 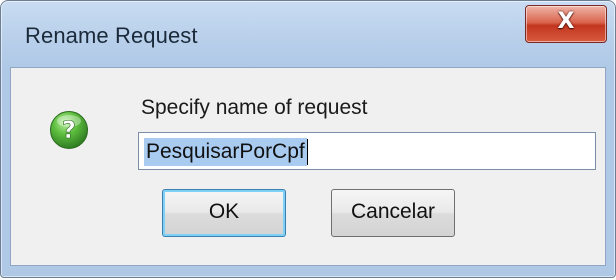 I want to click on close-button: X, so click(x=566, y=24).